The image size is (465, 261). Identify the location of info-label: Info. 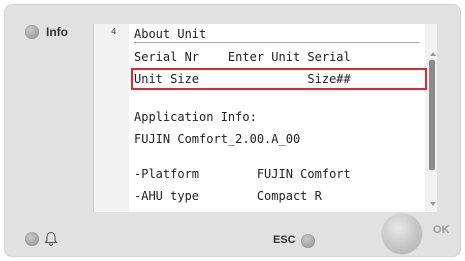
(57, 32).